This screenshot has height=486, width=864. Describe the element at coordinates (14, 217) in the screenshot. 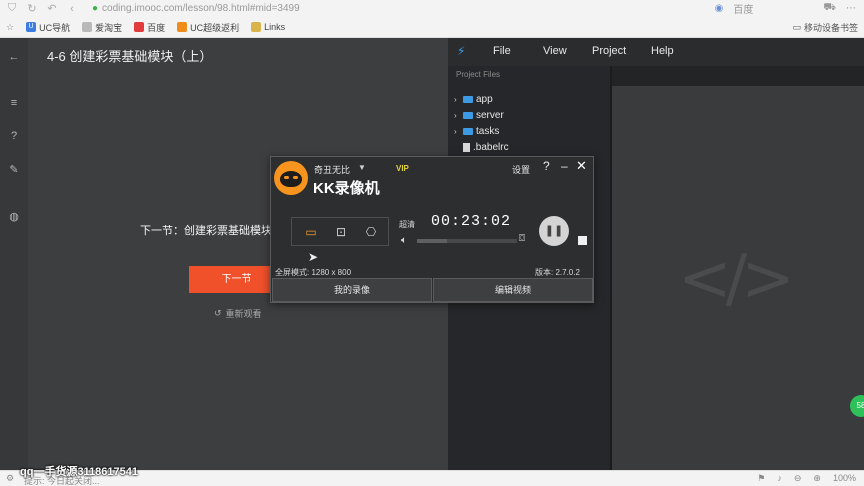

I see `avatar: ◍` at that location.